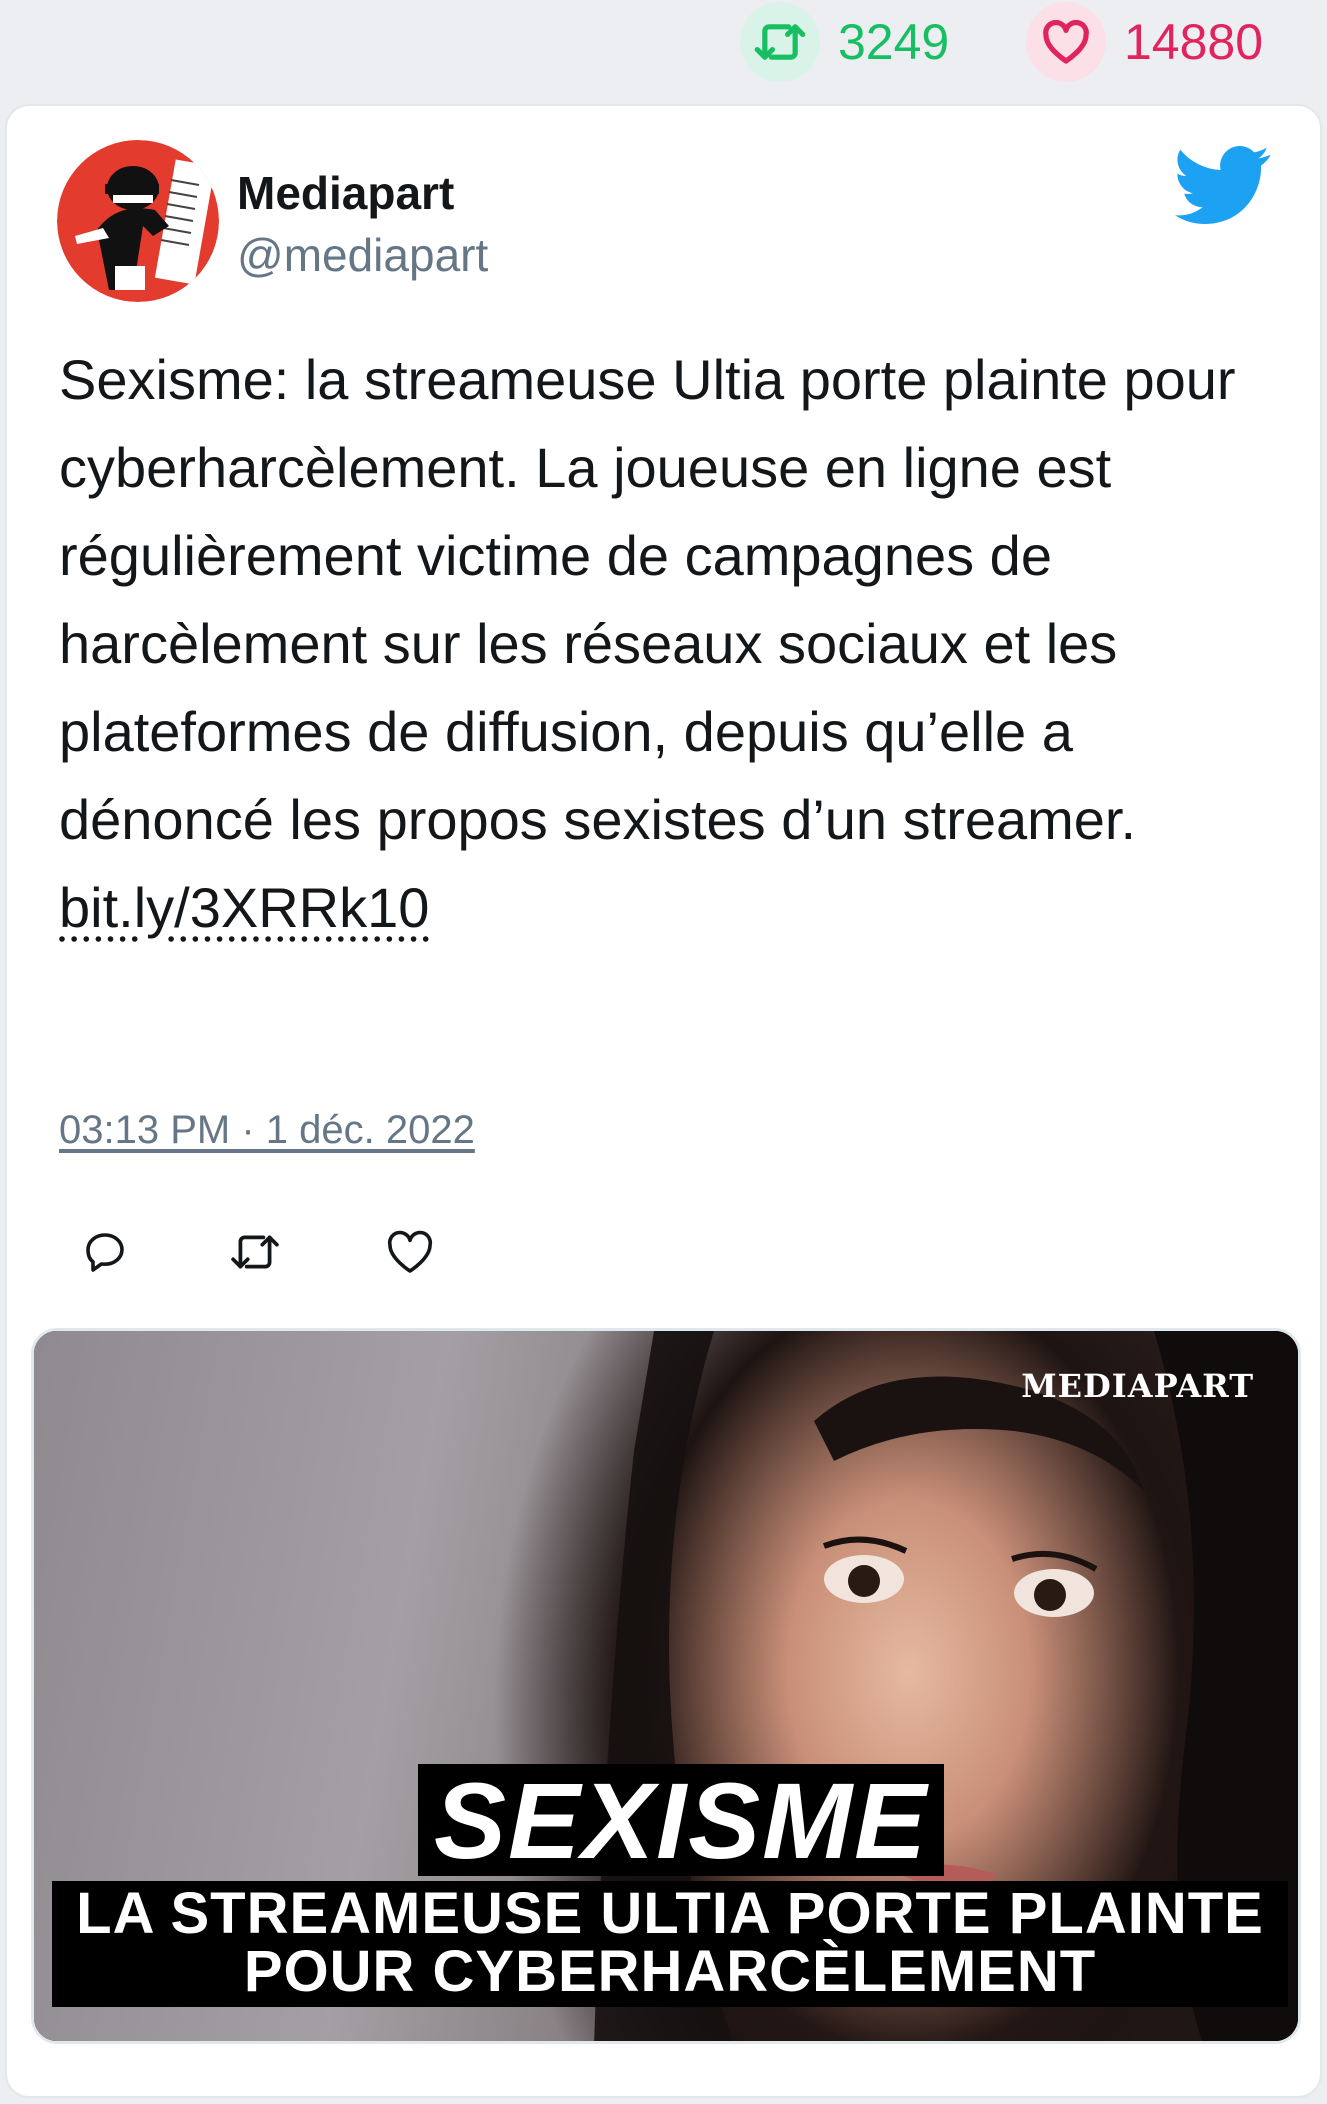 The height and width of the screenshot is (2104, 1327). What do you see at coordinates (1066, 42) in the screenshot?
I see `heart-icon` at bounding box center [1066, 42].